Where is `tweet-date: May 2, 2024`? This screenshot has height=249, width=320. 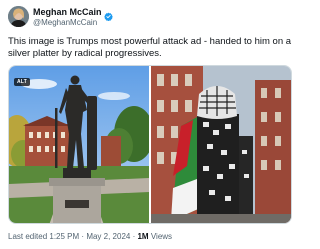
tweet-date: May 2, 2024 is located at coordinates (108, 236).